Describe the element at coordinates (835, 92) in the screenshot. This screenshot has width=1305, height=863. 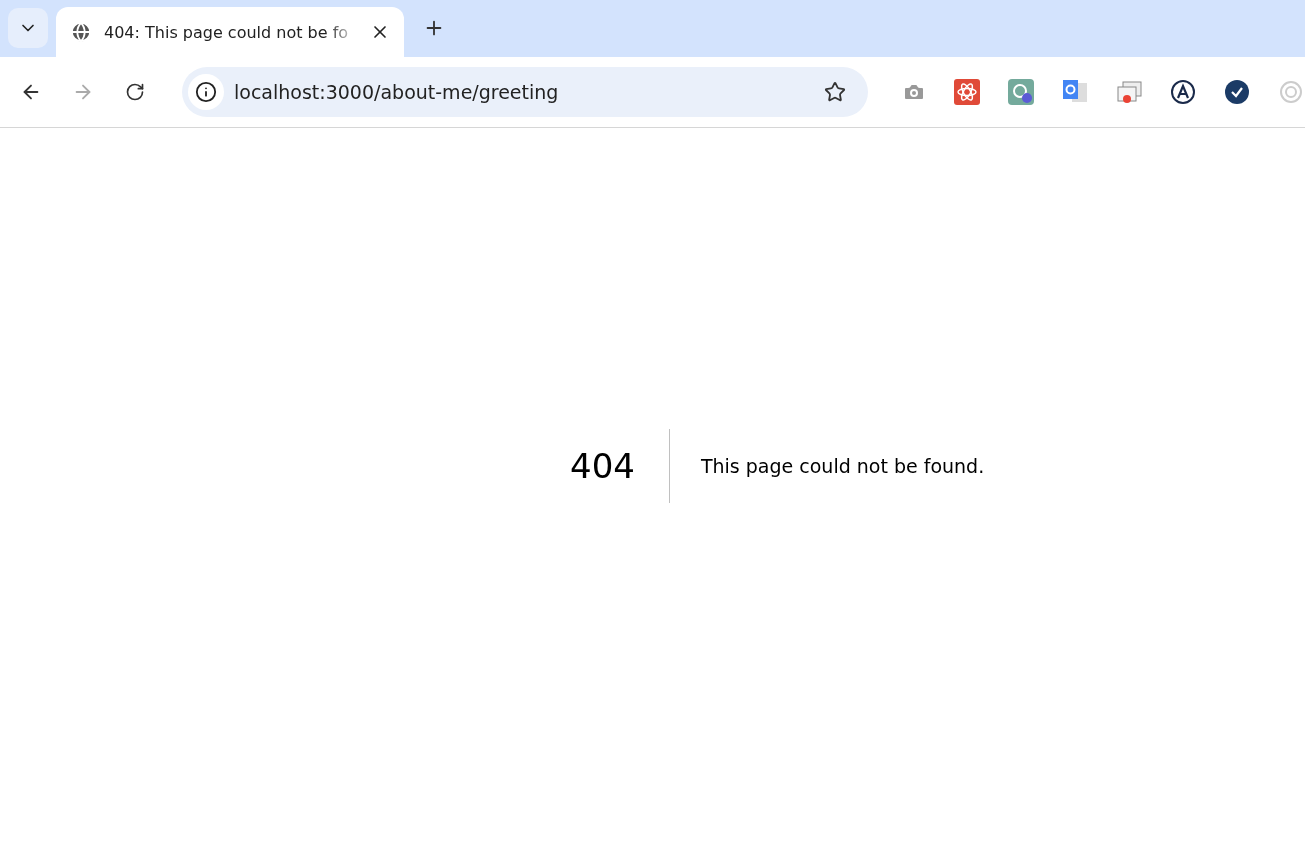
I see `bookmark-star-icon` at that location.